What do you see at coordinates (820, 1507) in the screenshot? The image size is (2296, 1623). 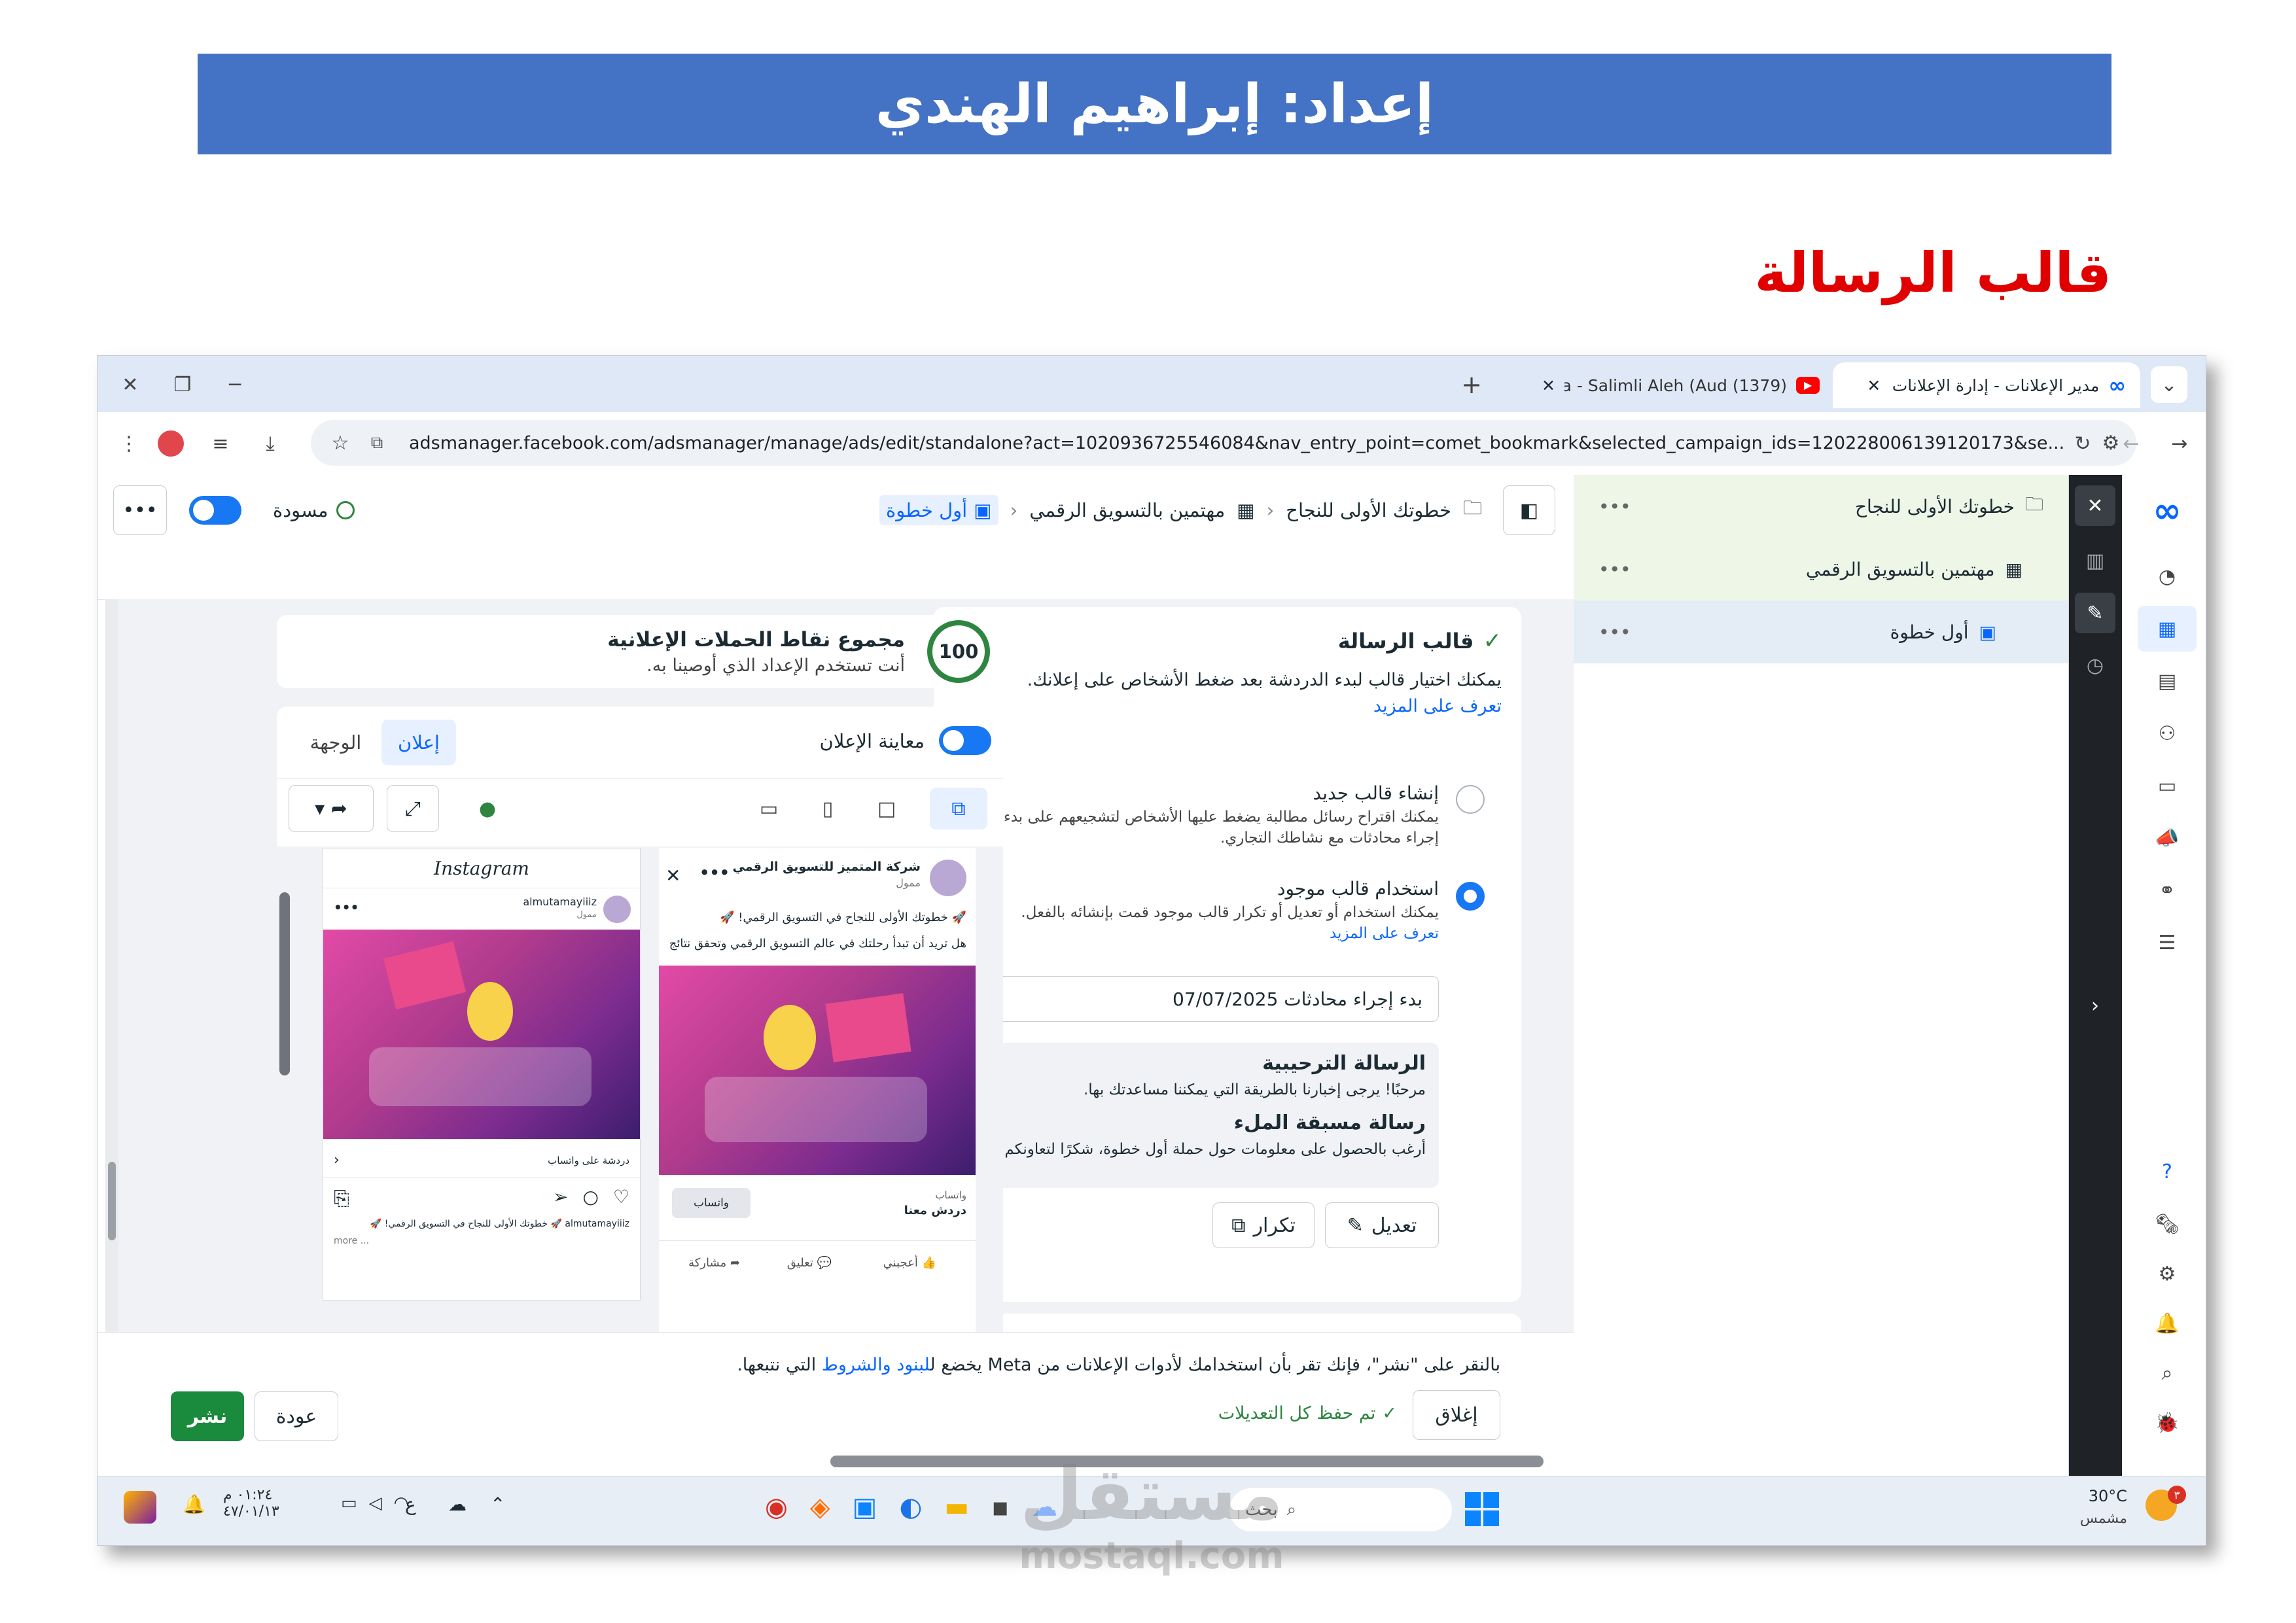 I see `office-icon: ◈` at bounding box center [820, 1507].